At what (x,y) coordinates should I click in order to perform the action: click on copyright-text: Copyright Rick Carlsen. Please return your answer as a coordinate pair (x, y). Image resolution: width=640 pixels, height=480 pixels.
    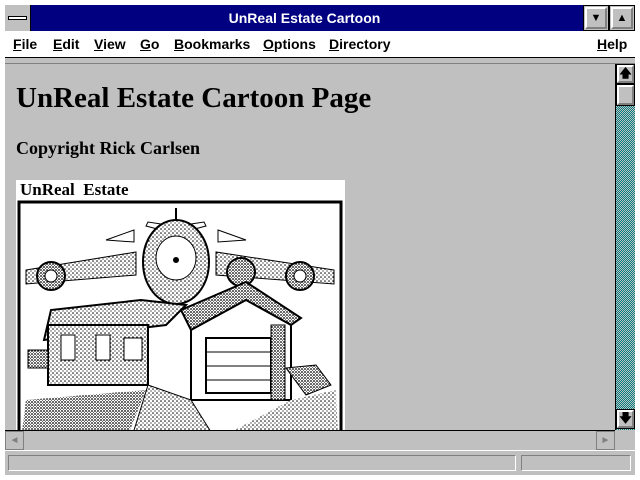
    Looking at the image, I should click on (108, 148).